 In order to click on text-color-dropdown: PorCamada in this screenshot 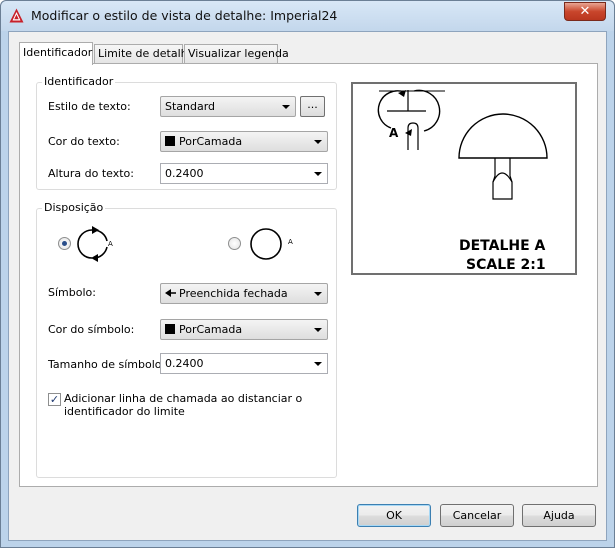, I will do `click(244, 141)`.